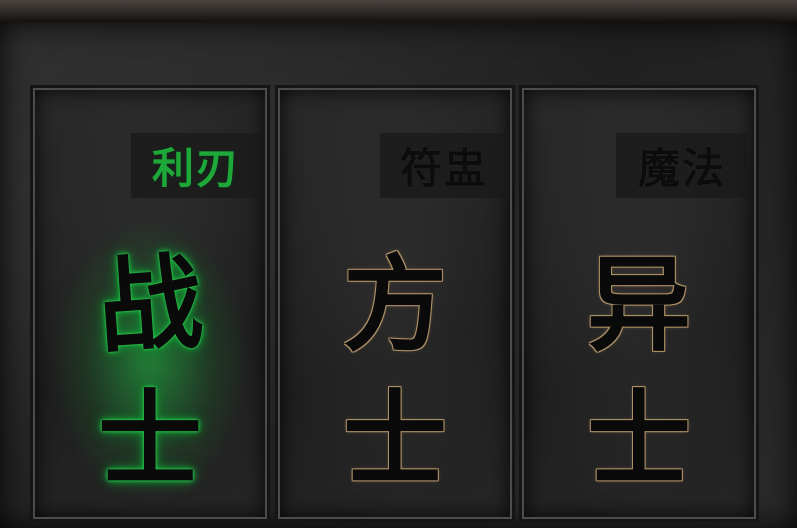 This screenshot has width=797, height=528. I want to click on class-name-char-1: 方, so click(394, 304).